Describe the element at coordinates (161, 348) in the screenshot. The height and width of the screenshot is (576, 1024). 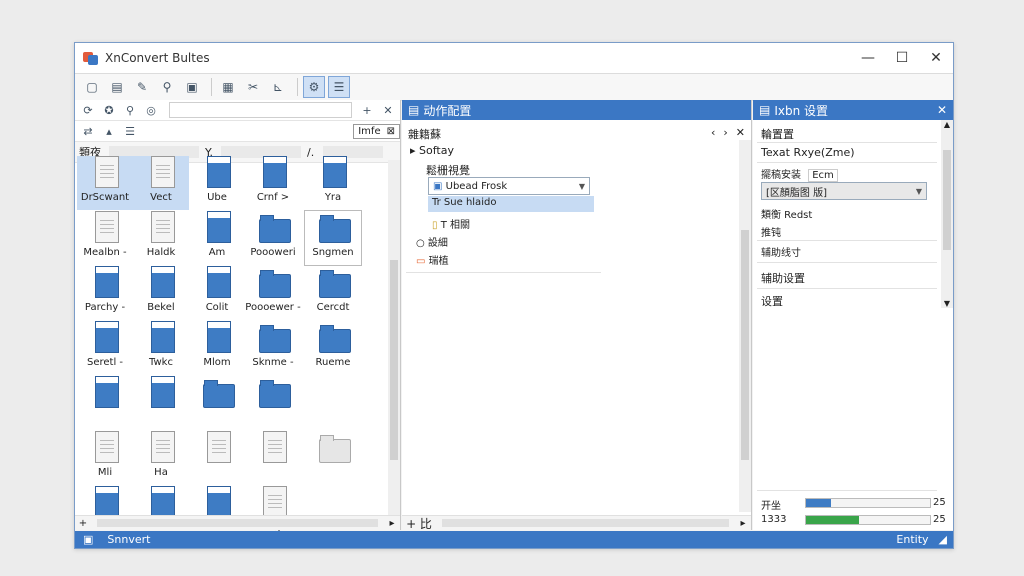
I see `thumbnail-item: Twkc` at that location.